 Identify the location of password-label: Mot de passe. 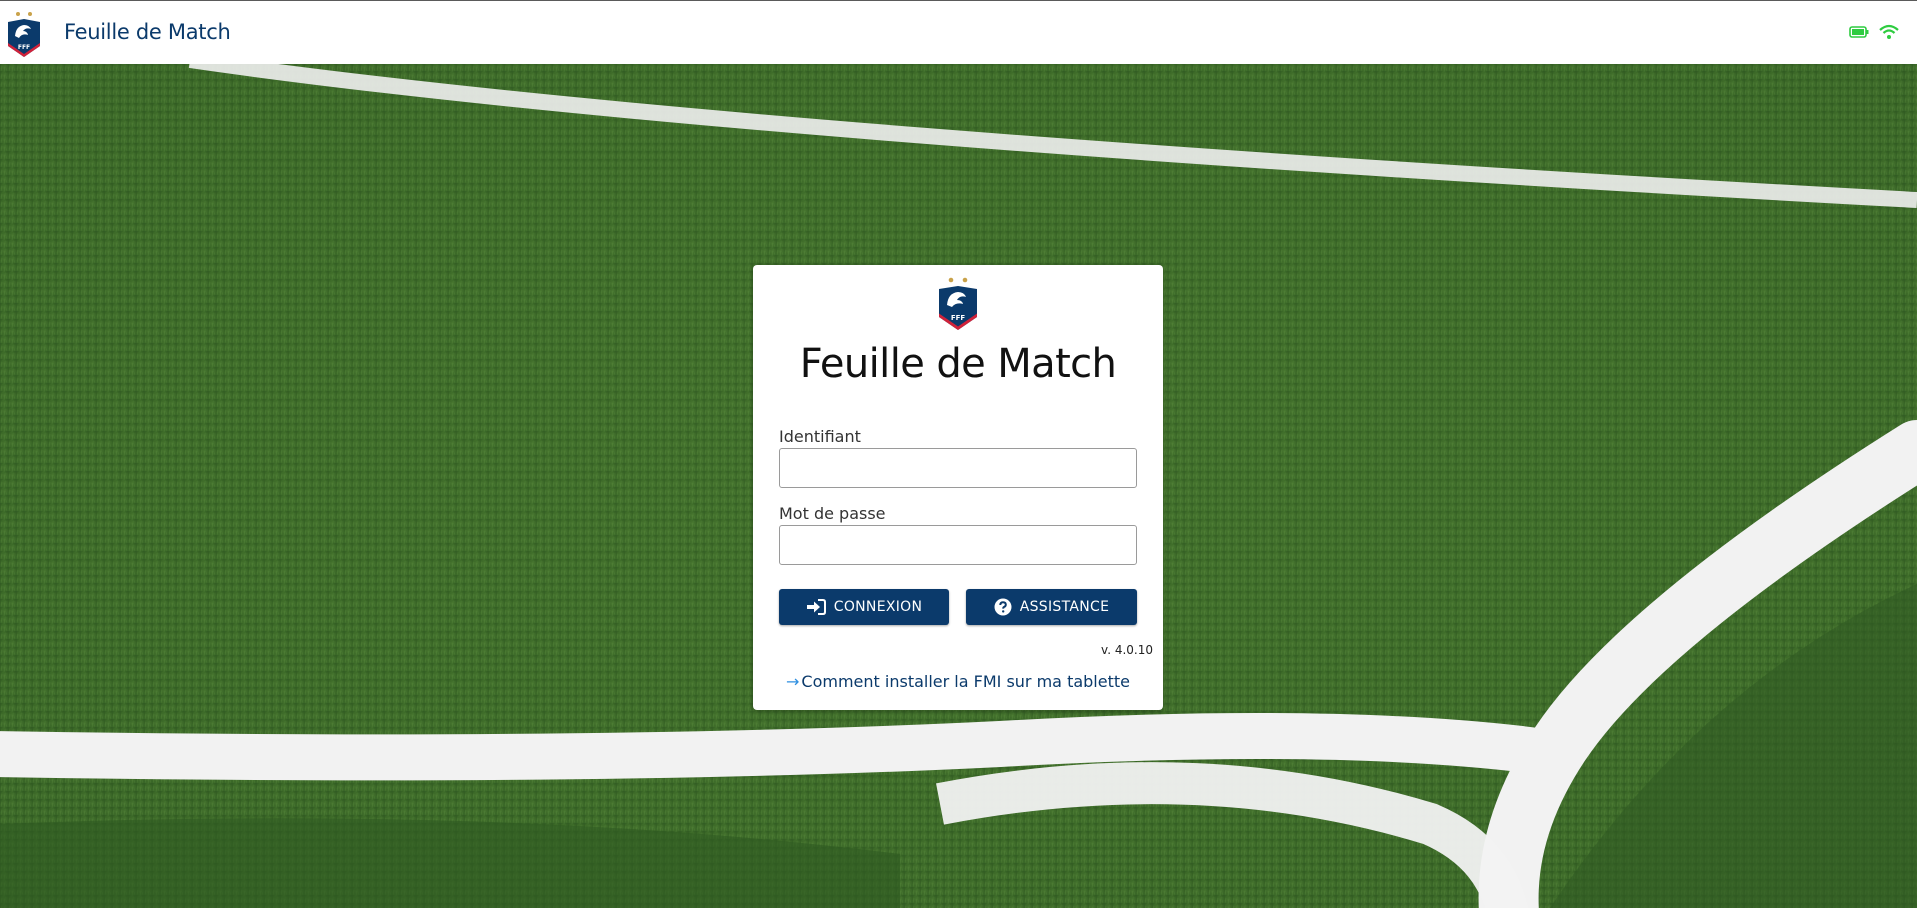
(832, 513).